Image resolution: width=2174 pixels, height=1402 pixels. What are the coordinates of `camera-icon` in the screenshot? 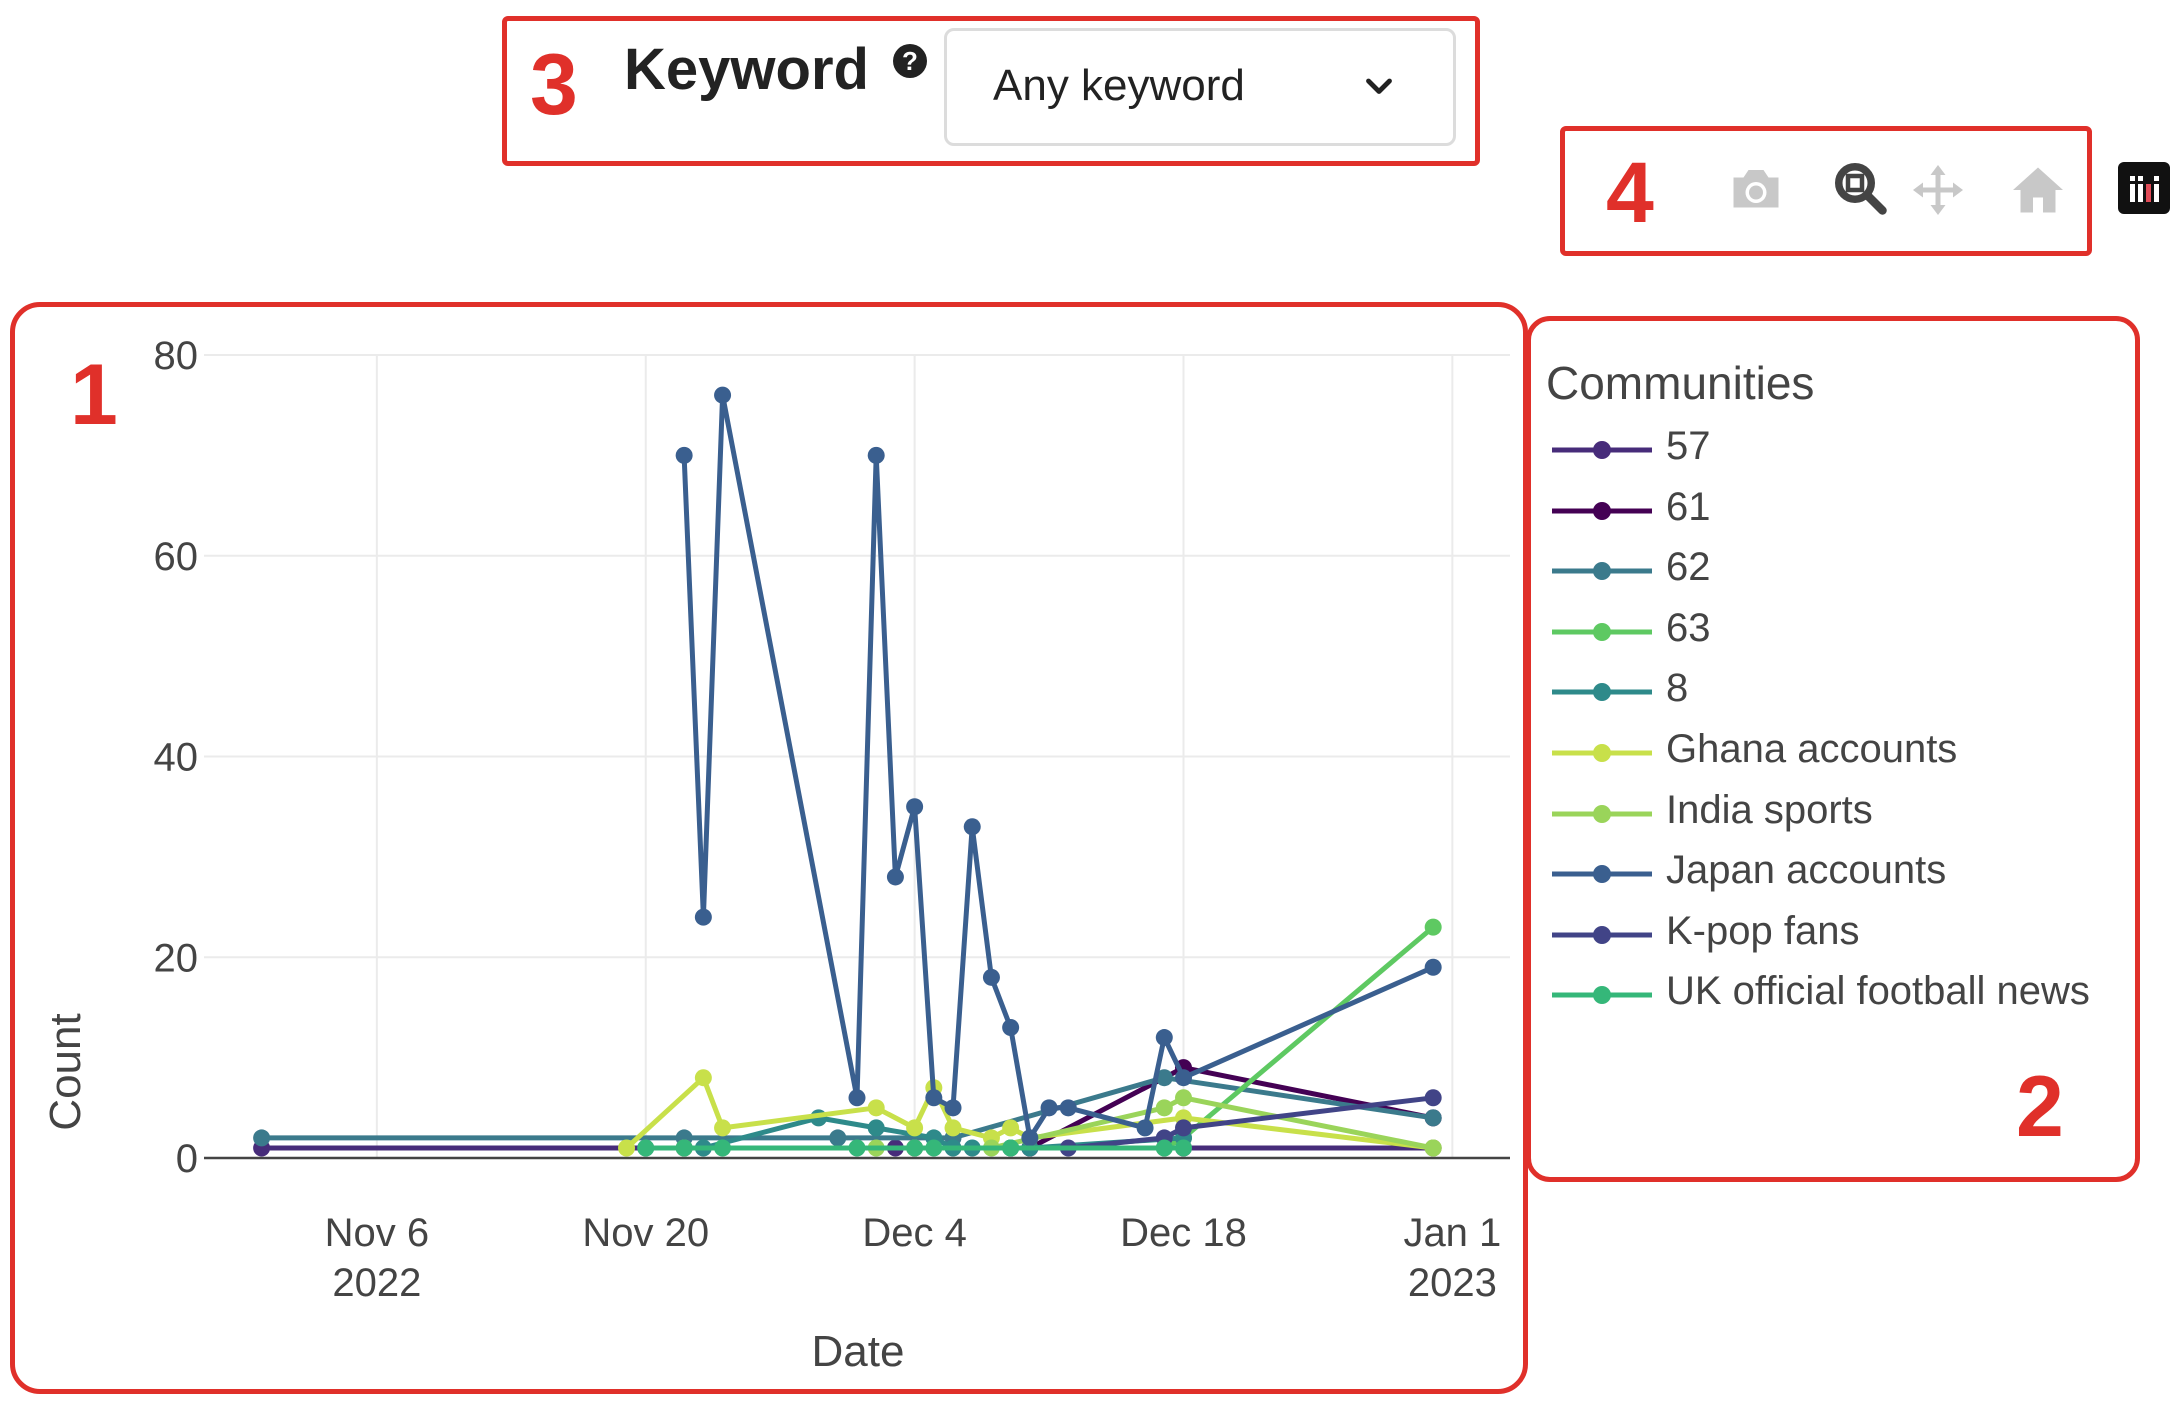 It's located at (1756, 190).